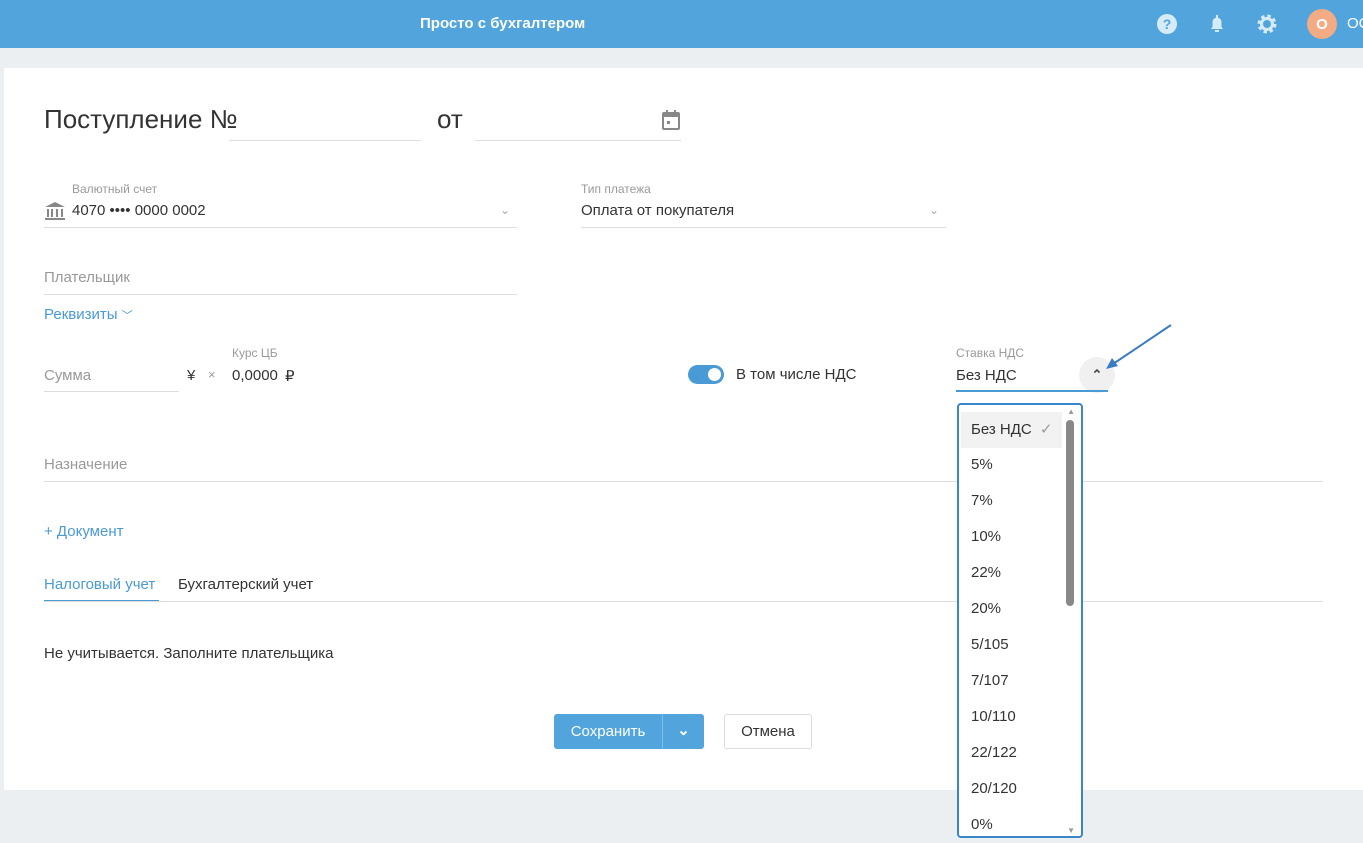 This screenshot has height=843, width=1363. What do you see at coordinates (608, 731) in the screenshot?
I see `save-button: Сохранить` at bounding box center [608, 731].